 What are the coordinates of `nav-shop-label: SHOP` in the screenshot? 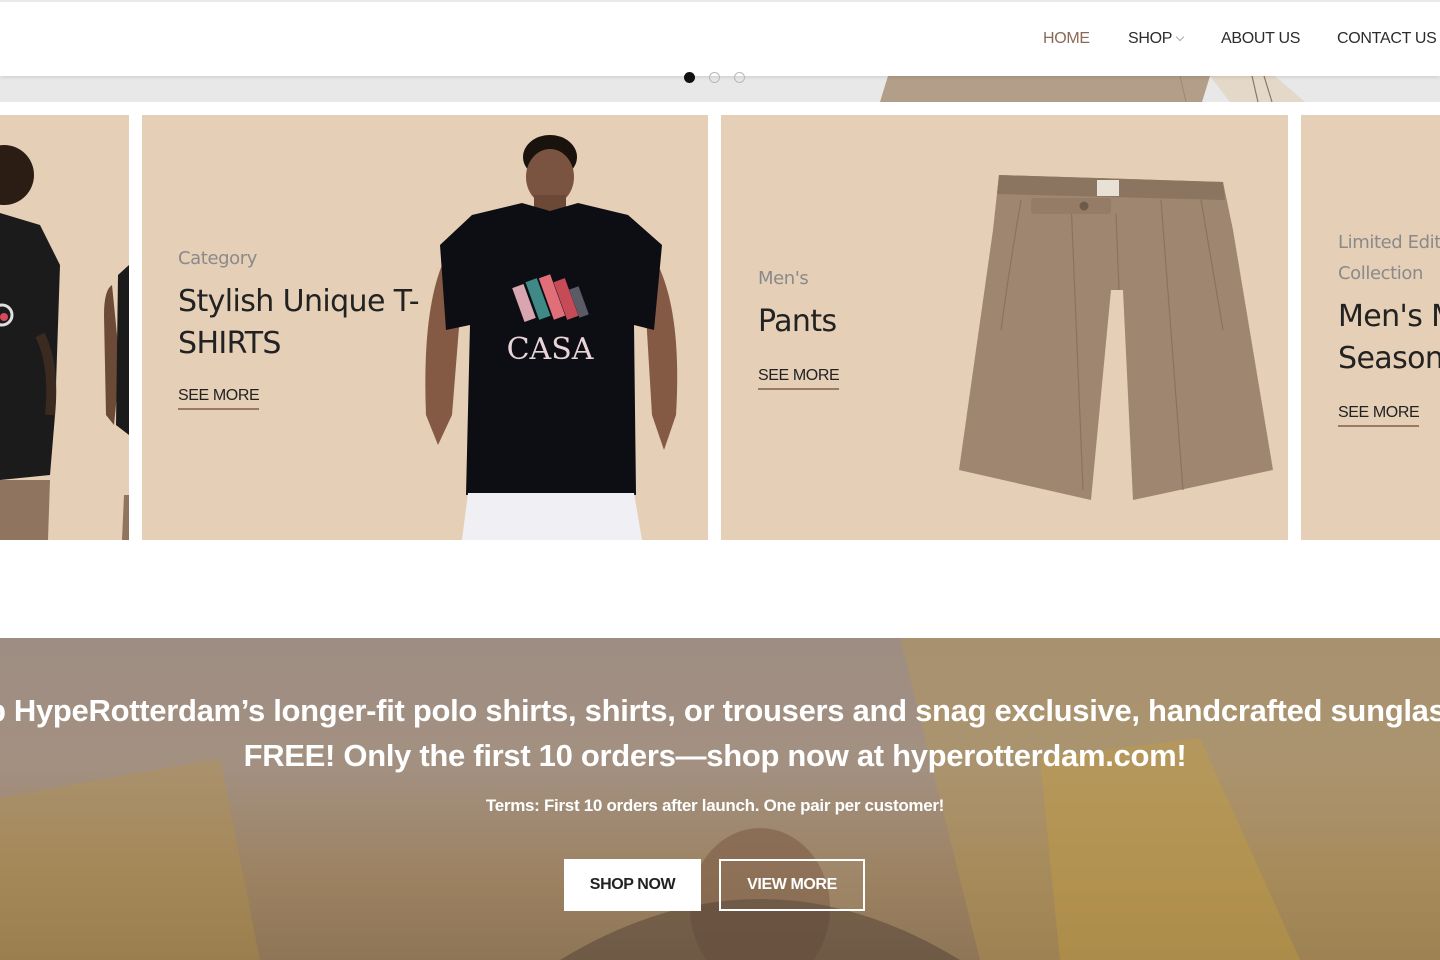 It's located at (1150, 38).